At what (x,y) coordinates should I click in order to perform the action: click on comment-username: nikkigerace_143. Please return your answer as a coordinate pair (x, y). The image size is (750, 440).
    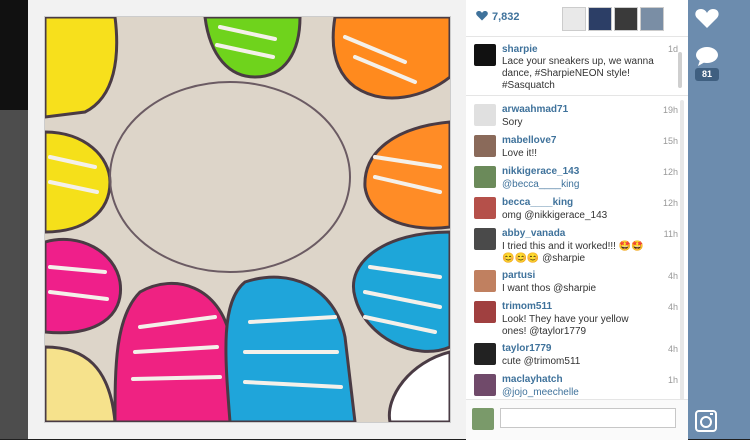
    Looking at the image, I should click on (540, 171).